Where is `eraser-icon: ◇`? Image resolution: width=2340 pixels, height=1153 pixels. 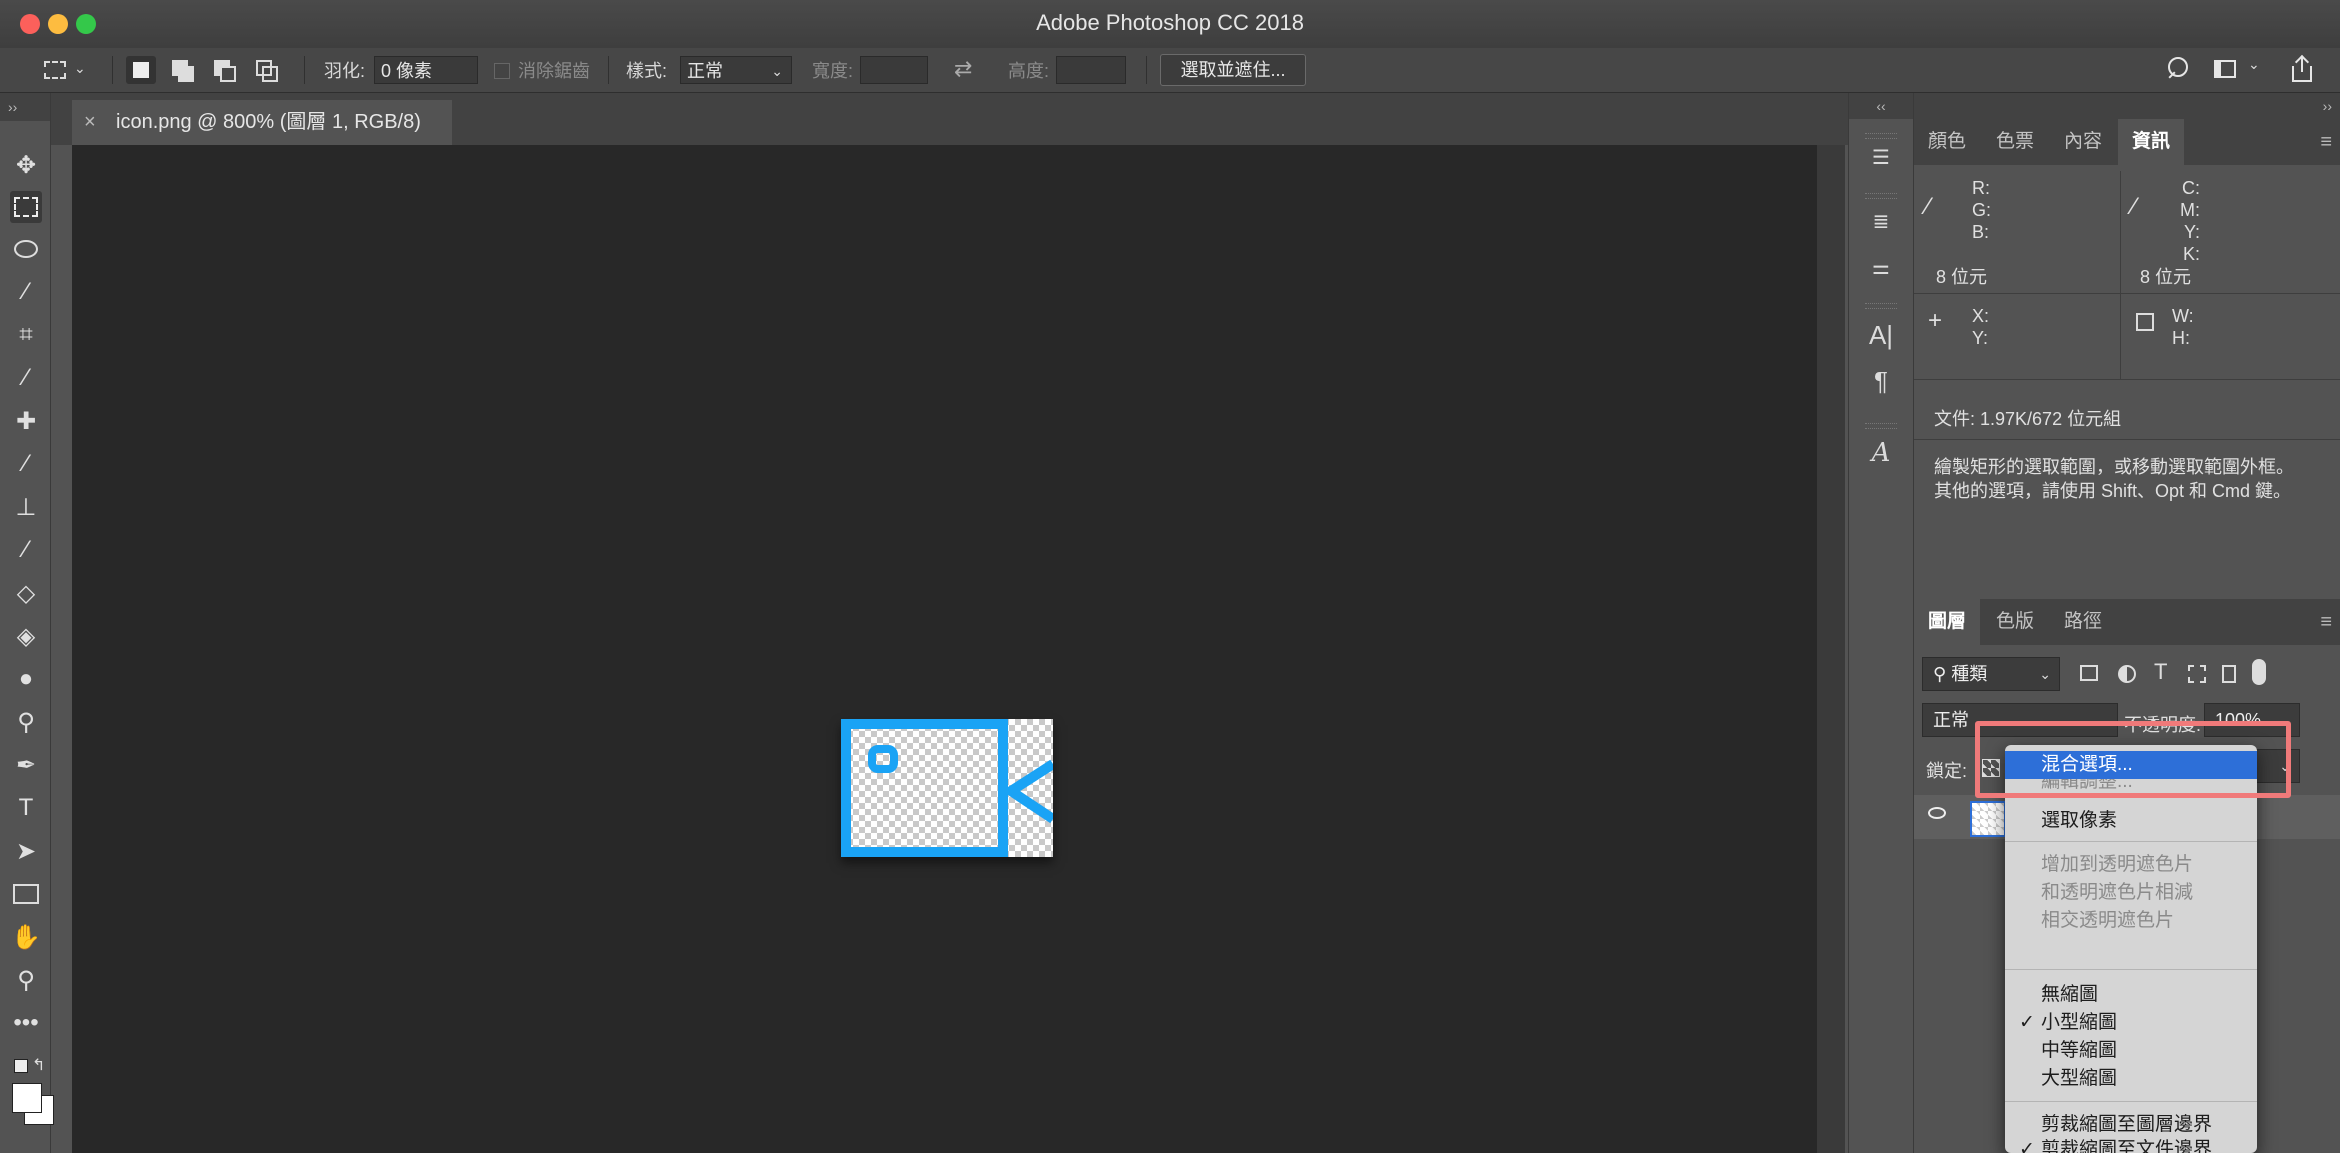 eraser-icon: ◇ is located at coordinates (26, 593).